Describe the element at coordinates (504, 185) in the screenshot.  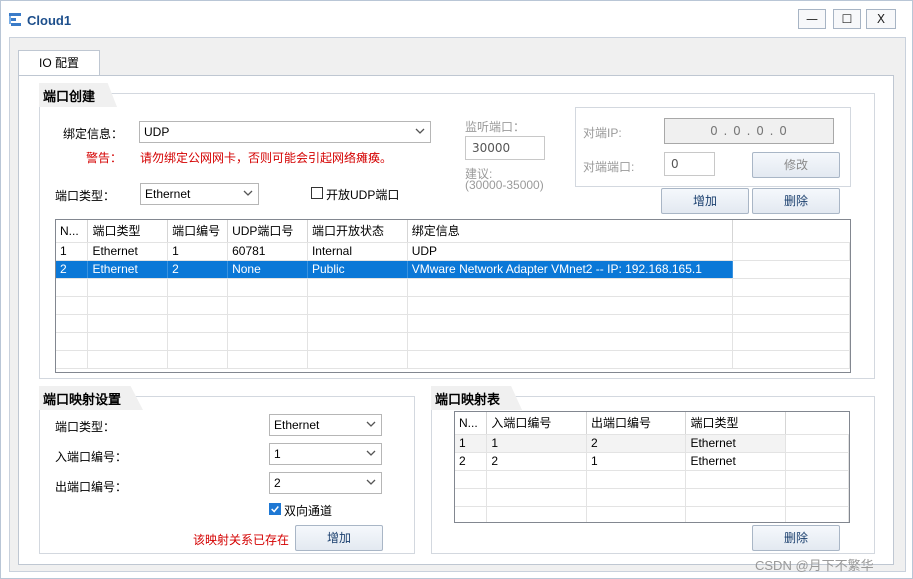
I see `suggest-range: (30000-35000)` at that location.